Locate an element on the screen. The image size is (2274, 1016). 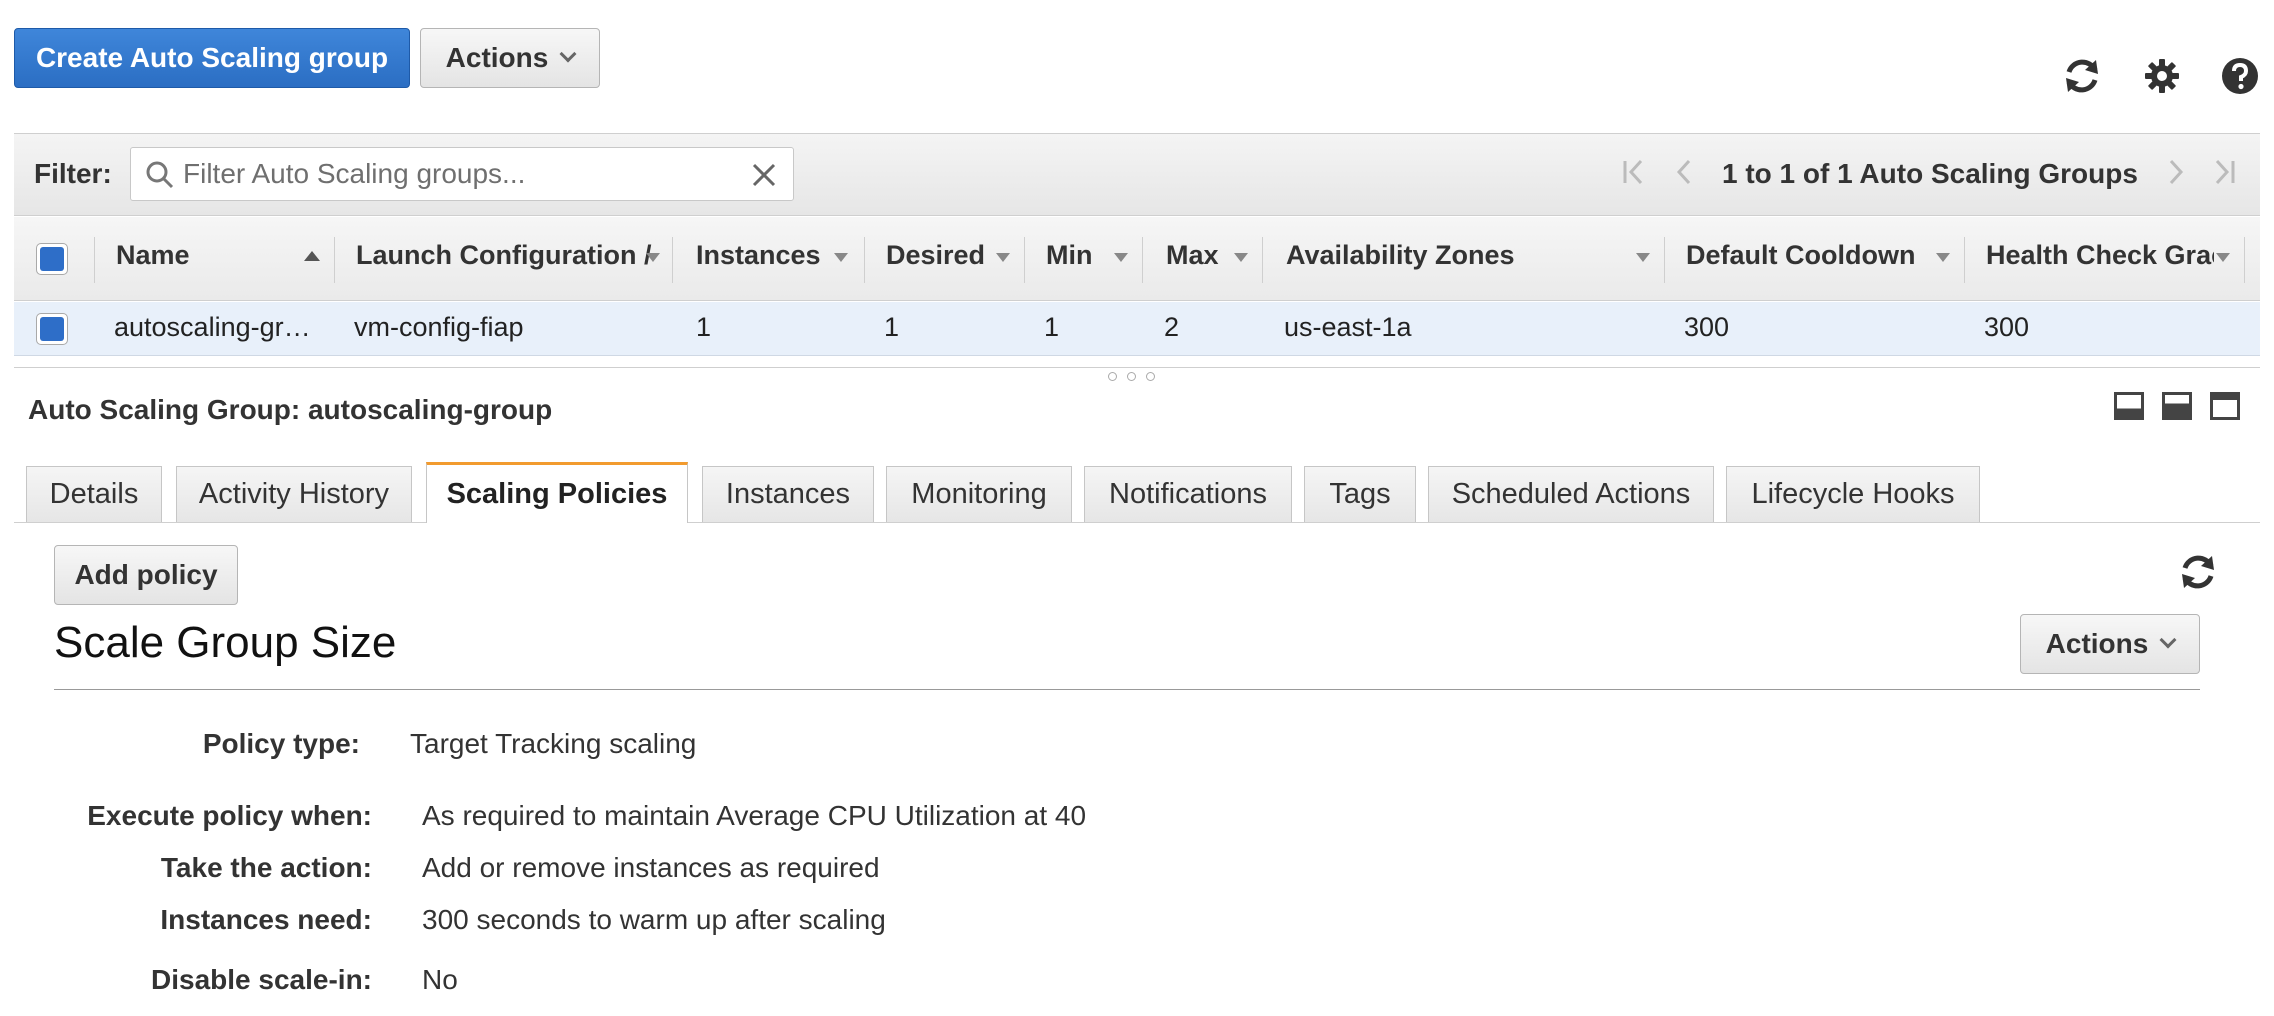
select-all-checkbox is located at coordinates (52, 259).